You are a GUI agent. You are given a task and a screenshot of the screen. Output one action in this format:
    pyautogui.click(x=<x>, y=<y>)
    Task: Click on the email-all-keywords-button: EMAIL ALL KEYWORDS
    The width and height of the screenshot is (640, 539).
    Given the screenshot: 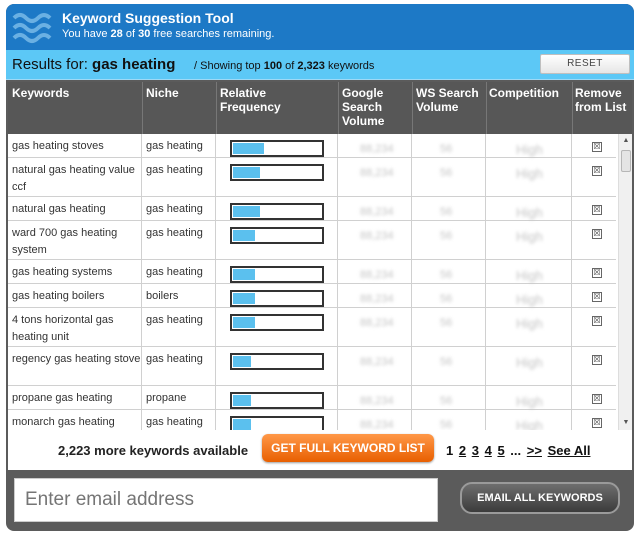 What is the action you would take?
    pyautogui.click(x=540, y=498)
    